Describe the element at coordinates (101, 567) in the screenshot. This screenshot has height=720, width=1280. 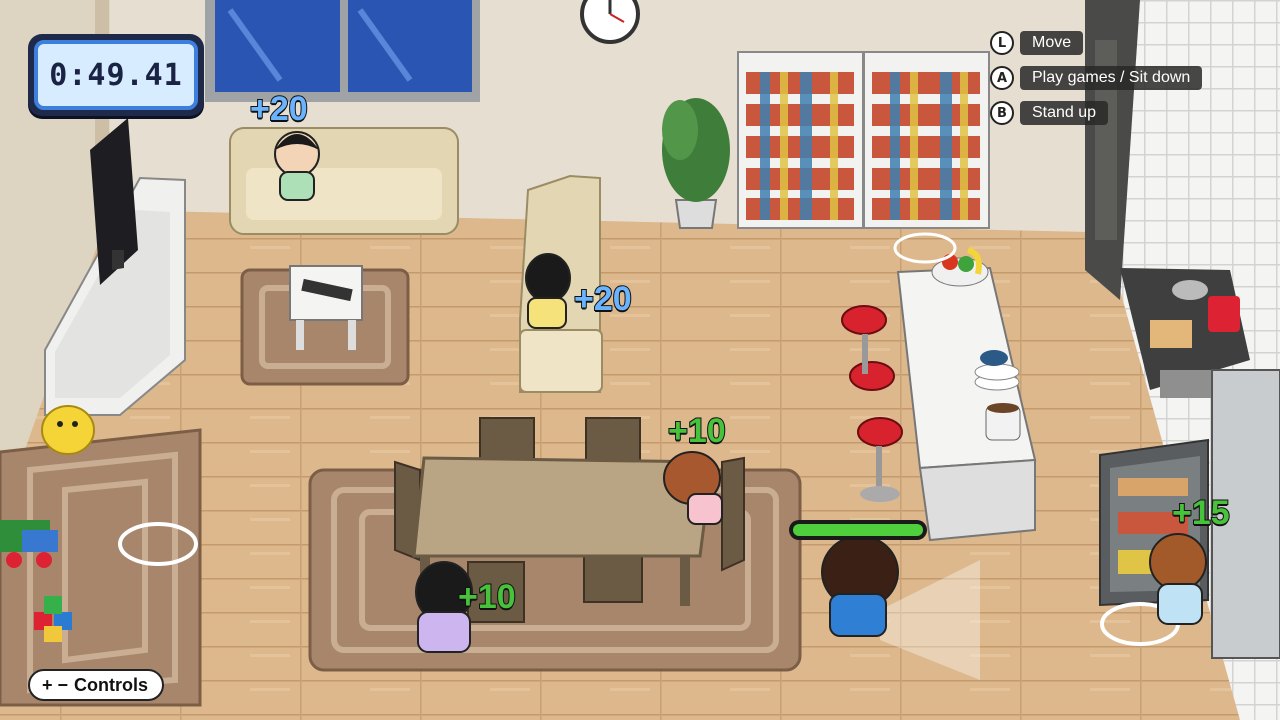
I see `play-rug` at that location.